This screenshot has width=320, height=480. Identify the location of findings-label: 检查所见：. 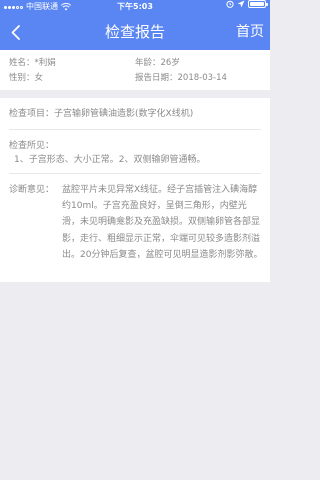
(32, 146).